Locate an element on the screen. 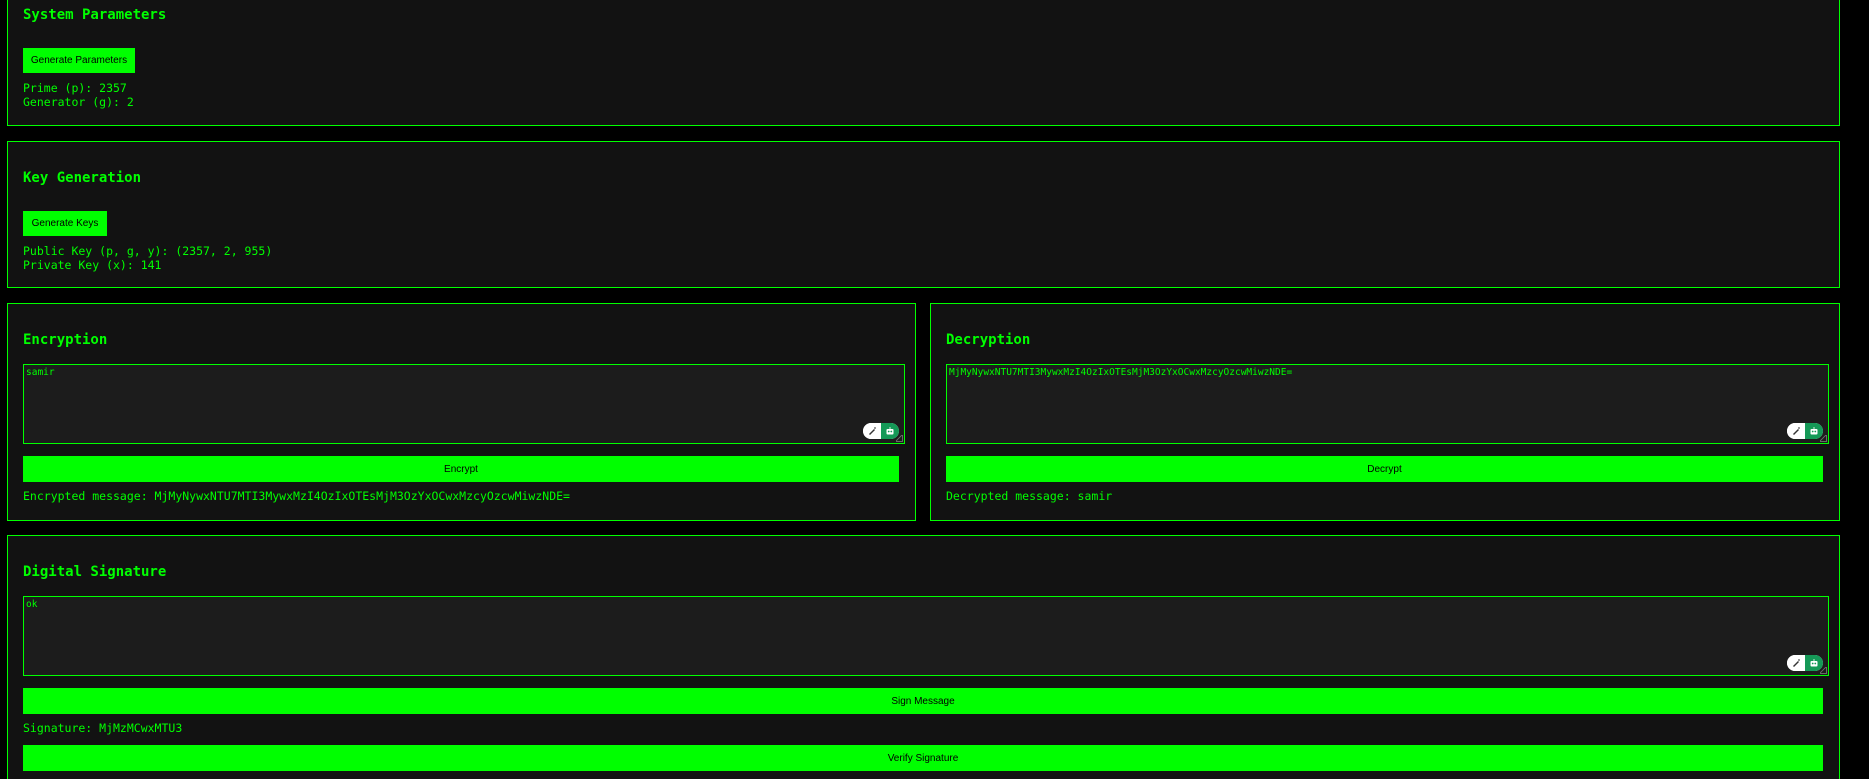 The height and width of the screenshot is (779, 1869). generate-keys-button: Generate Keys is located at coordinates (65, 223).